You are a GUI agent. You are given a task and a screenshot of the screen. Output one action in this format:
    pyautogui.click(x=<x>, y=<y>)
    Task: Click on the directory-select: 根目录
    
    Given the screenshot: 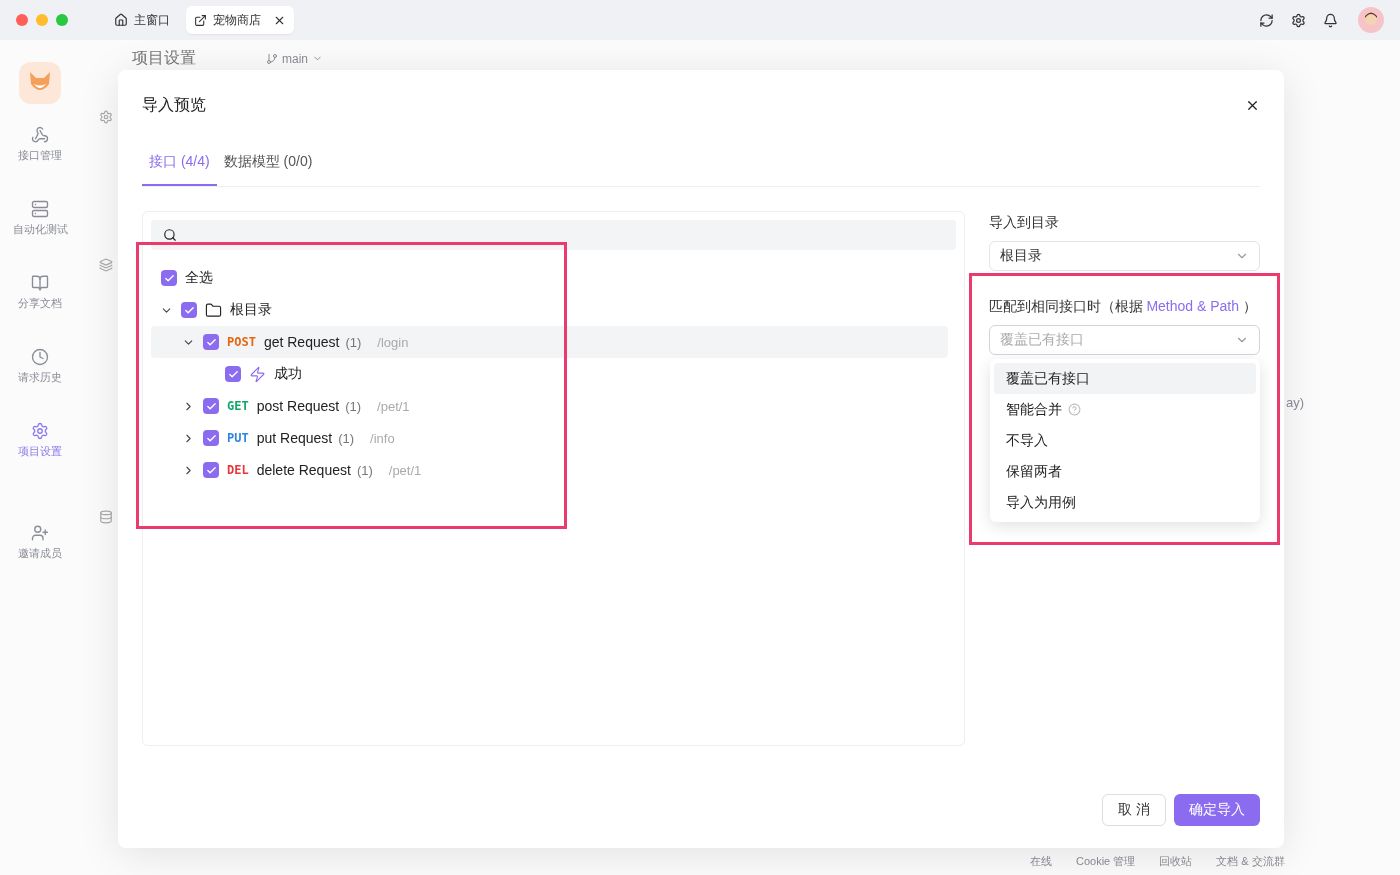 What is the action you would take?
    pyautogui.click(x=1124, y=256)
    